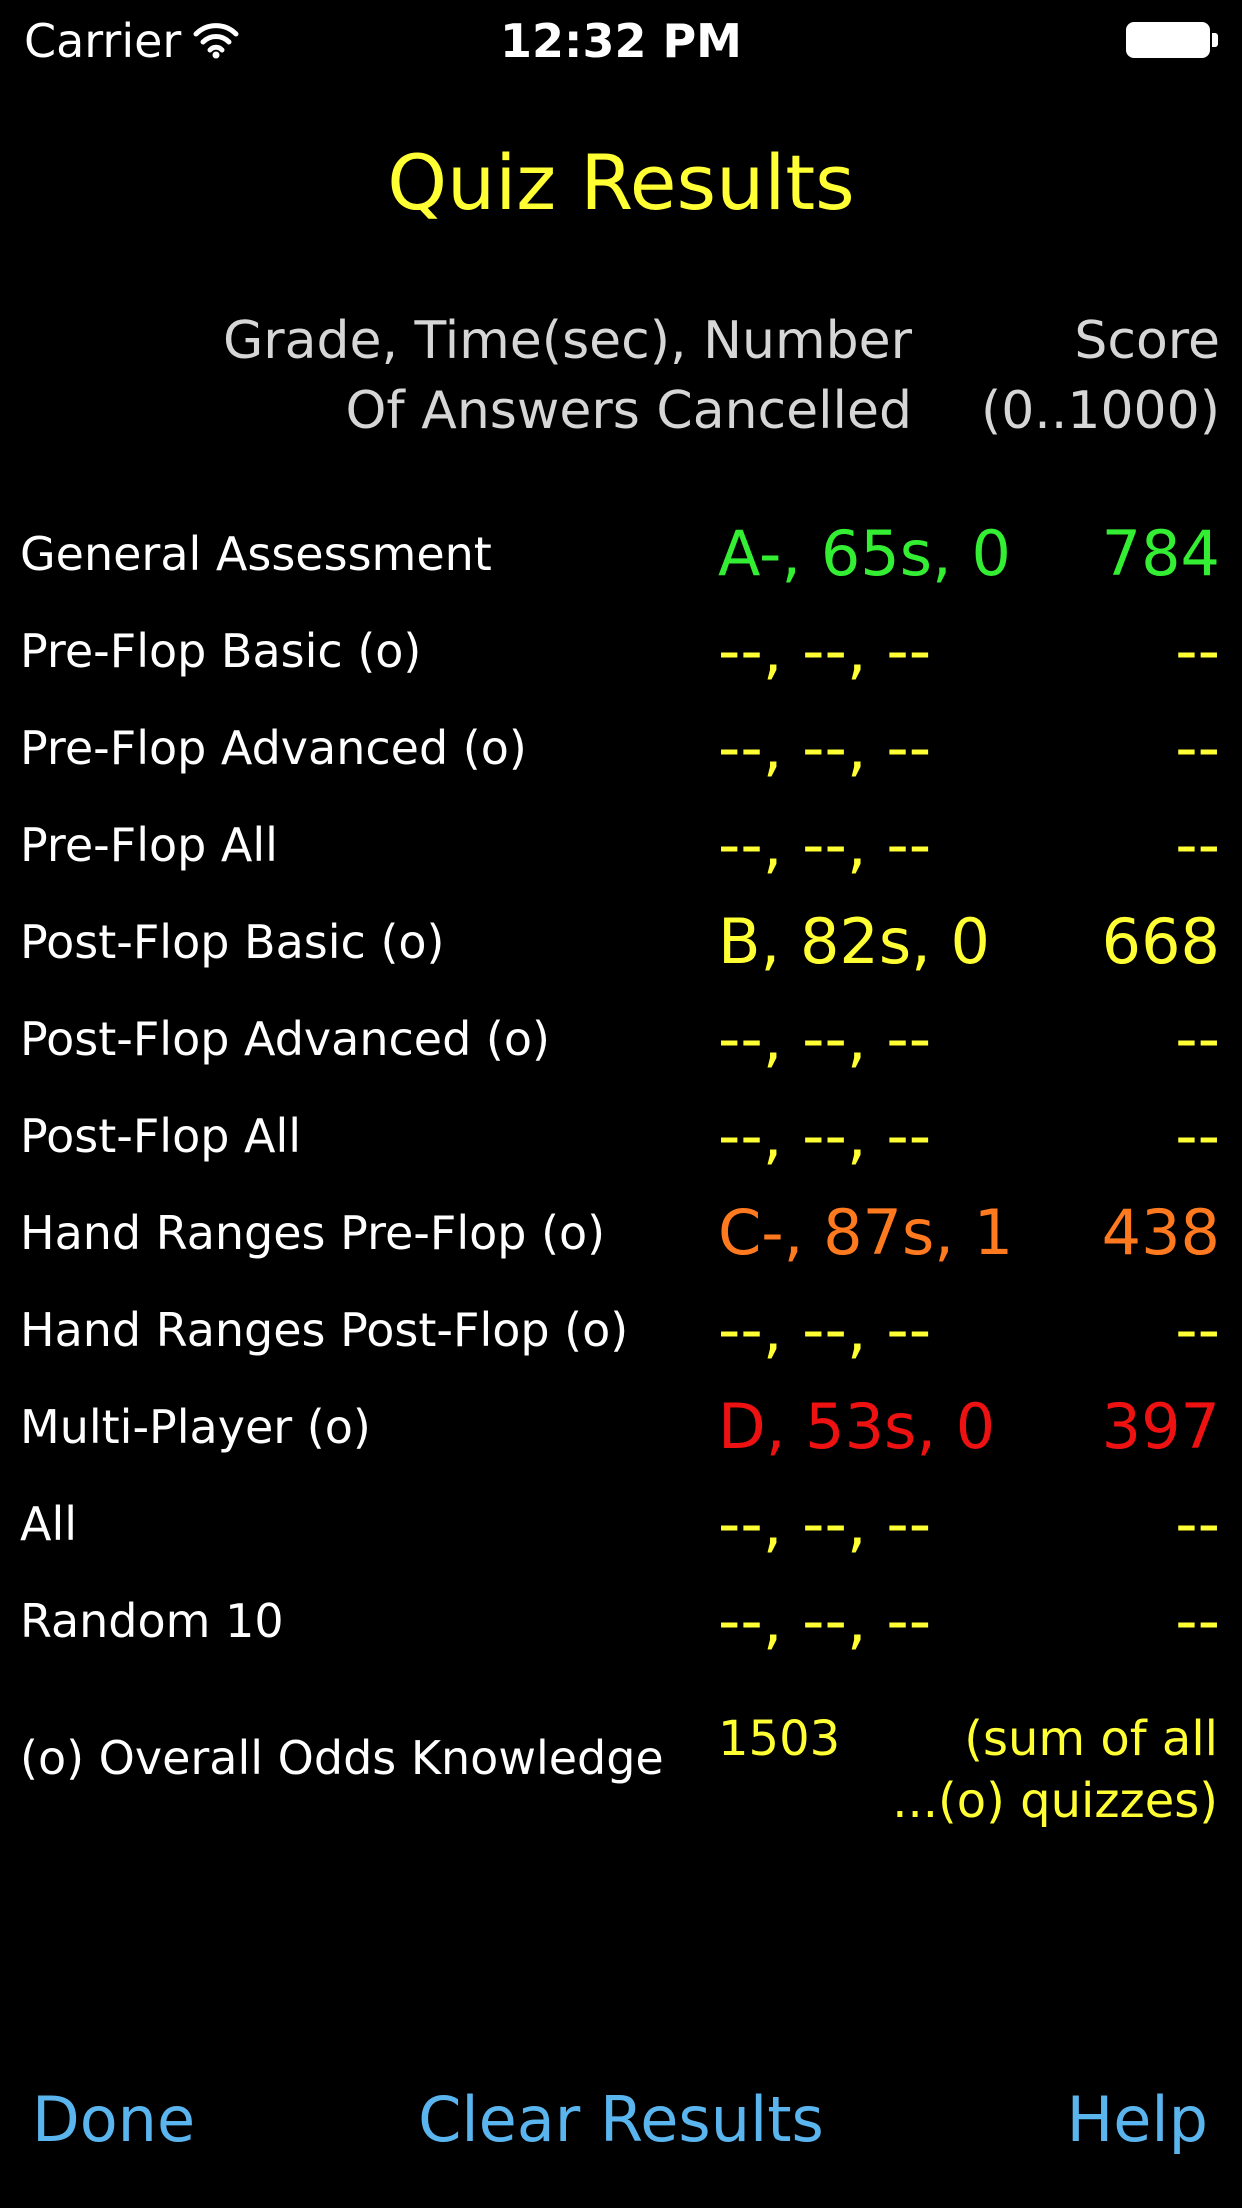 The width and height of the screenshot is (1242, 2208). I want to click on score-header-line1: Score, so click(1147, 341).